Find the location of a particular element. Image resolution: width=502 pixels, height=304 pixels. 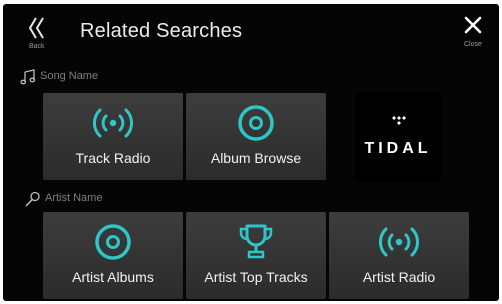

tidal-logo-icon is located at coordinates (399, 120).